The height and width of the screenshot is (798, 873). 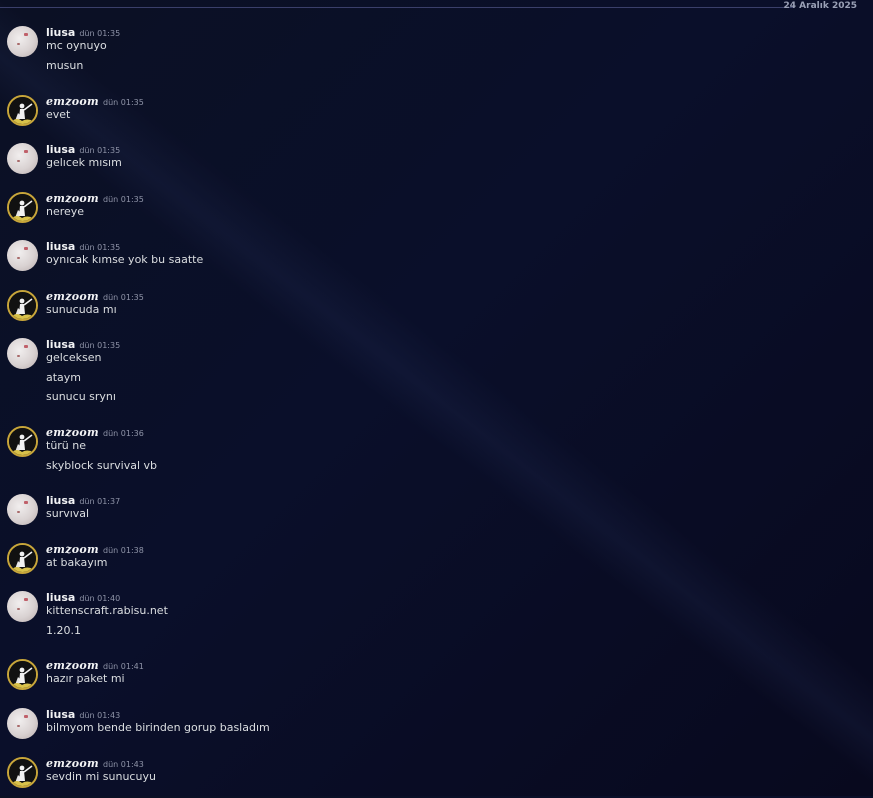 I want to click on message-text: musun, so click(x=65, y=65).